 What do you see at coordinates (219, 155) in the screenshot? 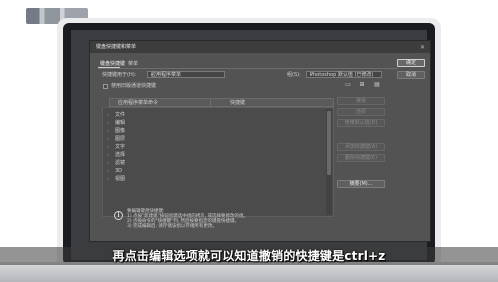
I see `list-item: › 选择` at bounding box center [219, 155].